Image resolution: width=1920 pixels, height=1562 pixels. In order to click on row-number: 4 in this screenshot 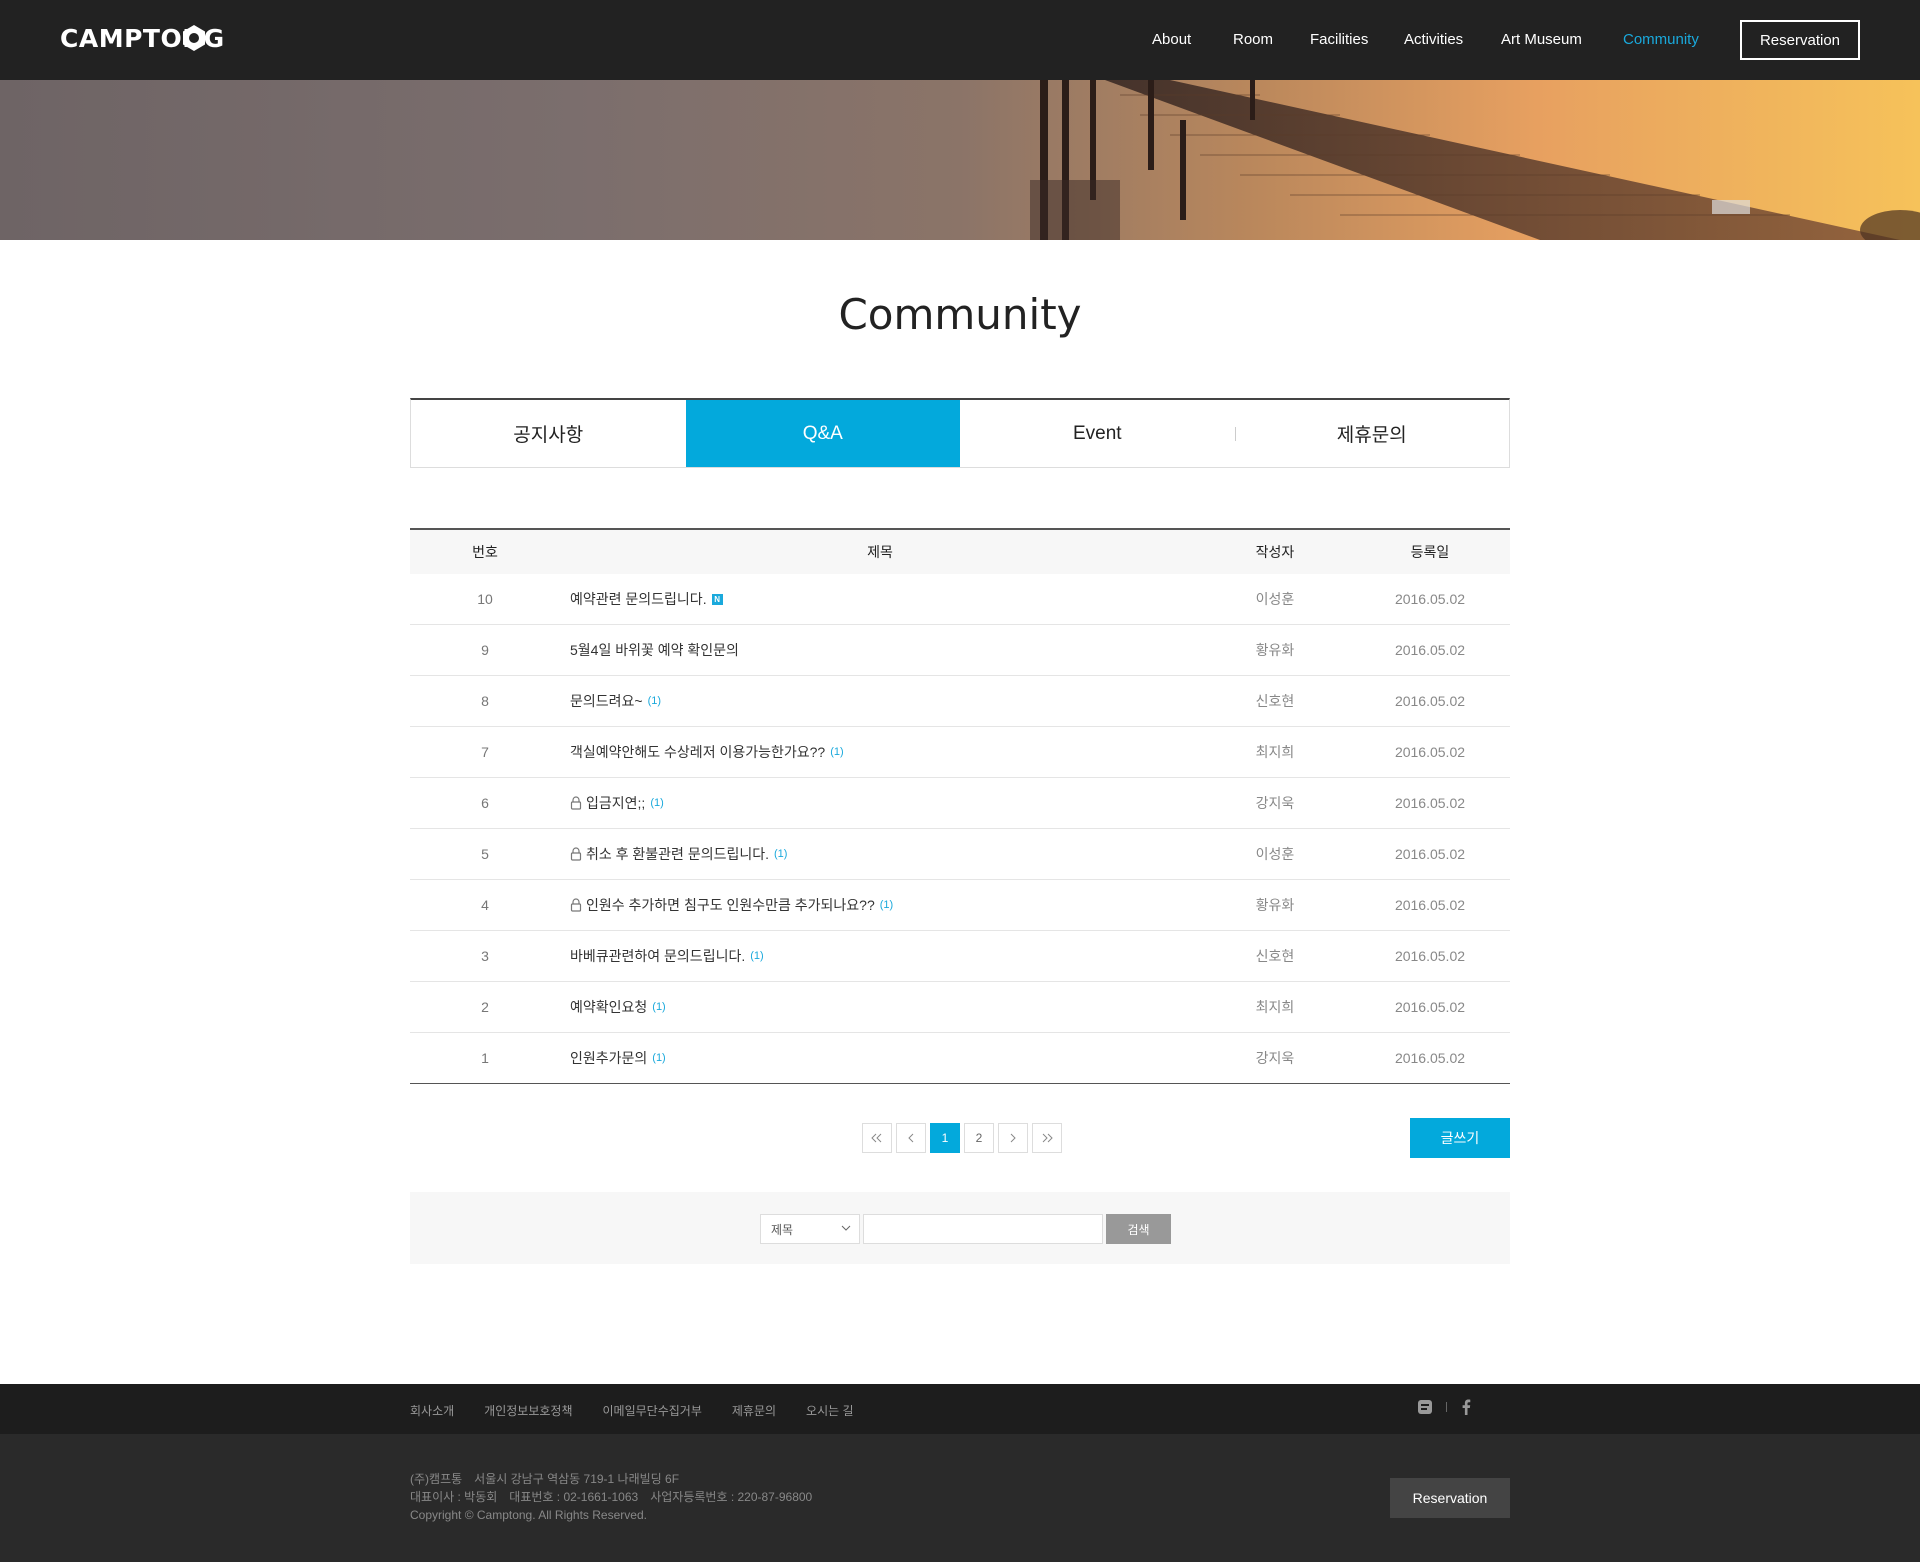, I will do `click(485, 905)`.